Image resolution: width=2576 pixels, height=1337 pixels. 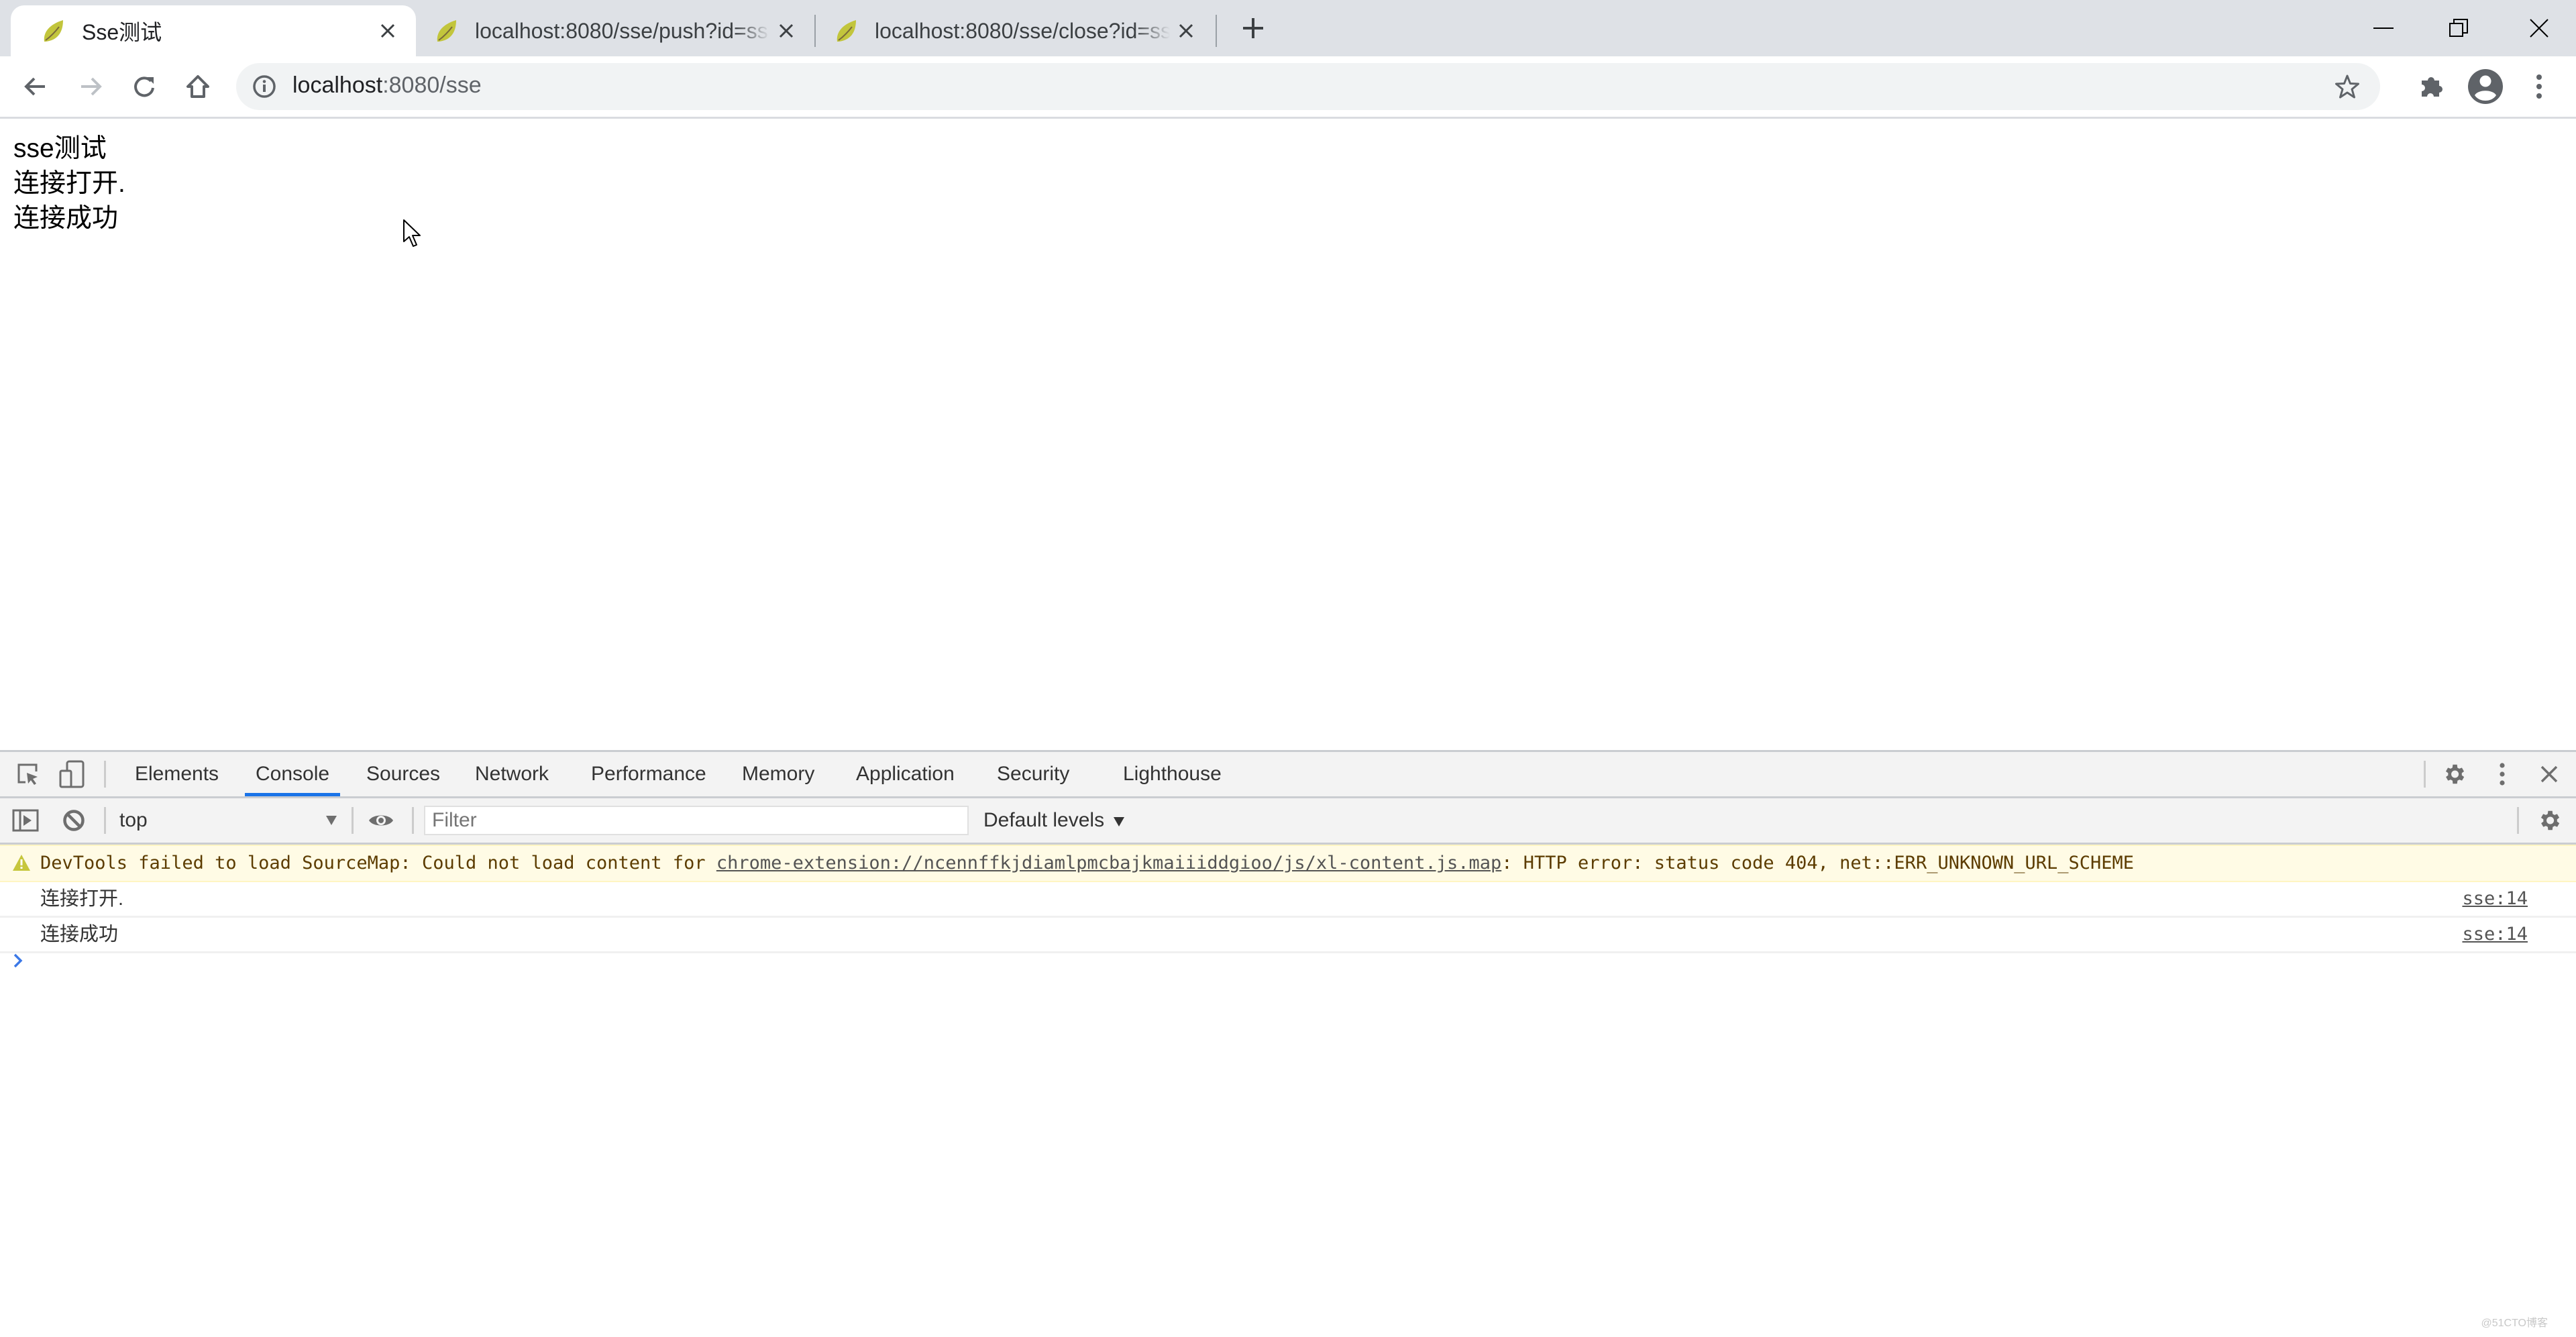 I want to click on devtools-close-button, so click(x=2549, y=774).